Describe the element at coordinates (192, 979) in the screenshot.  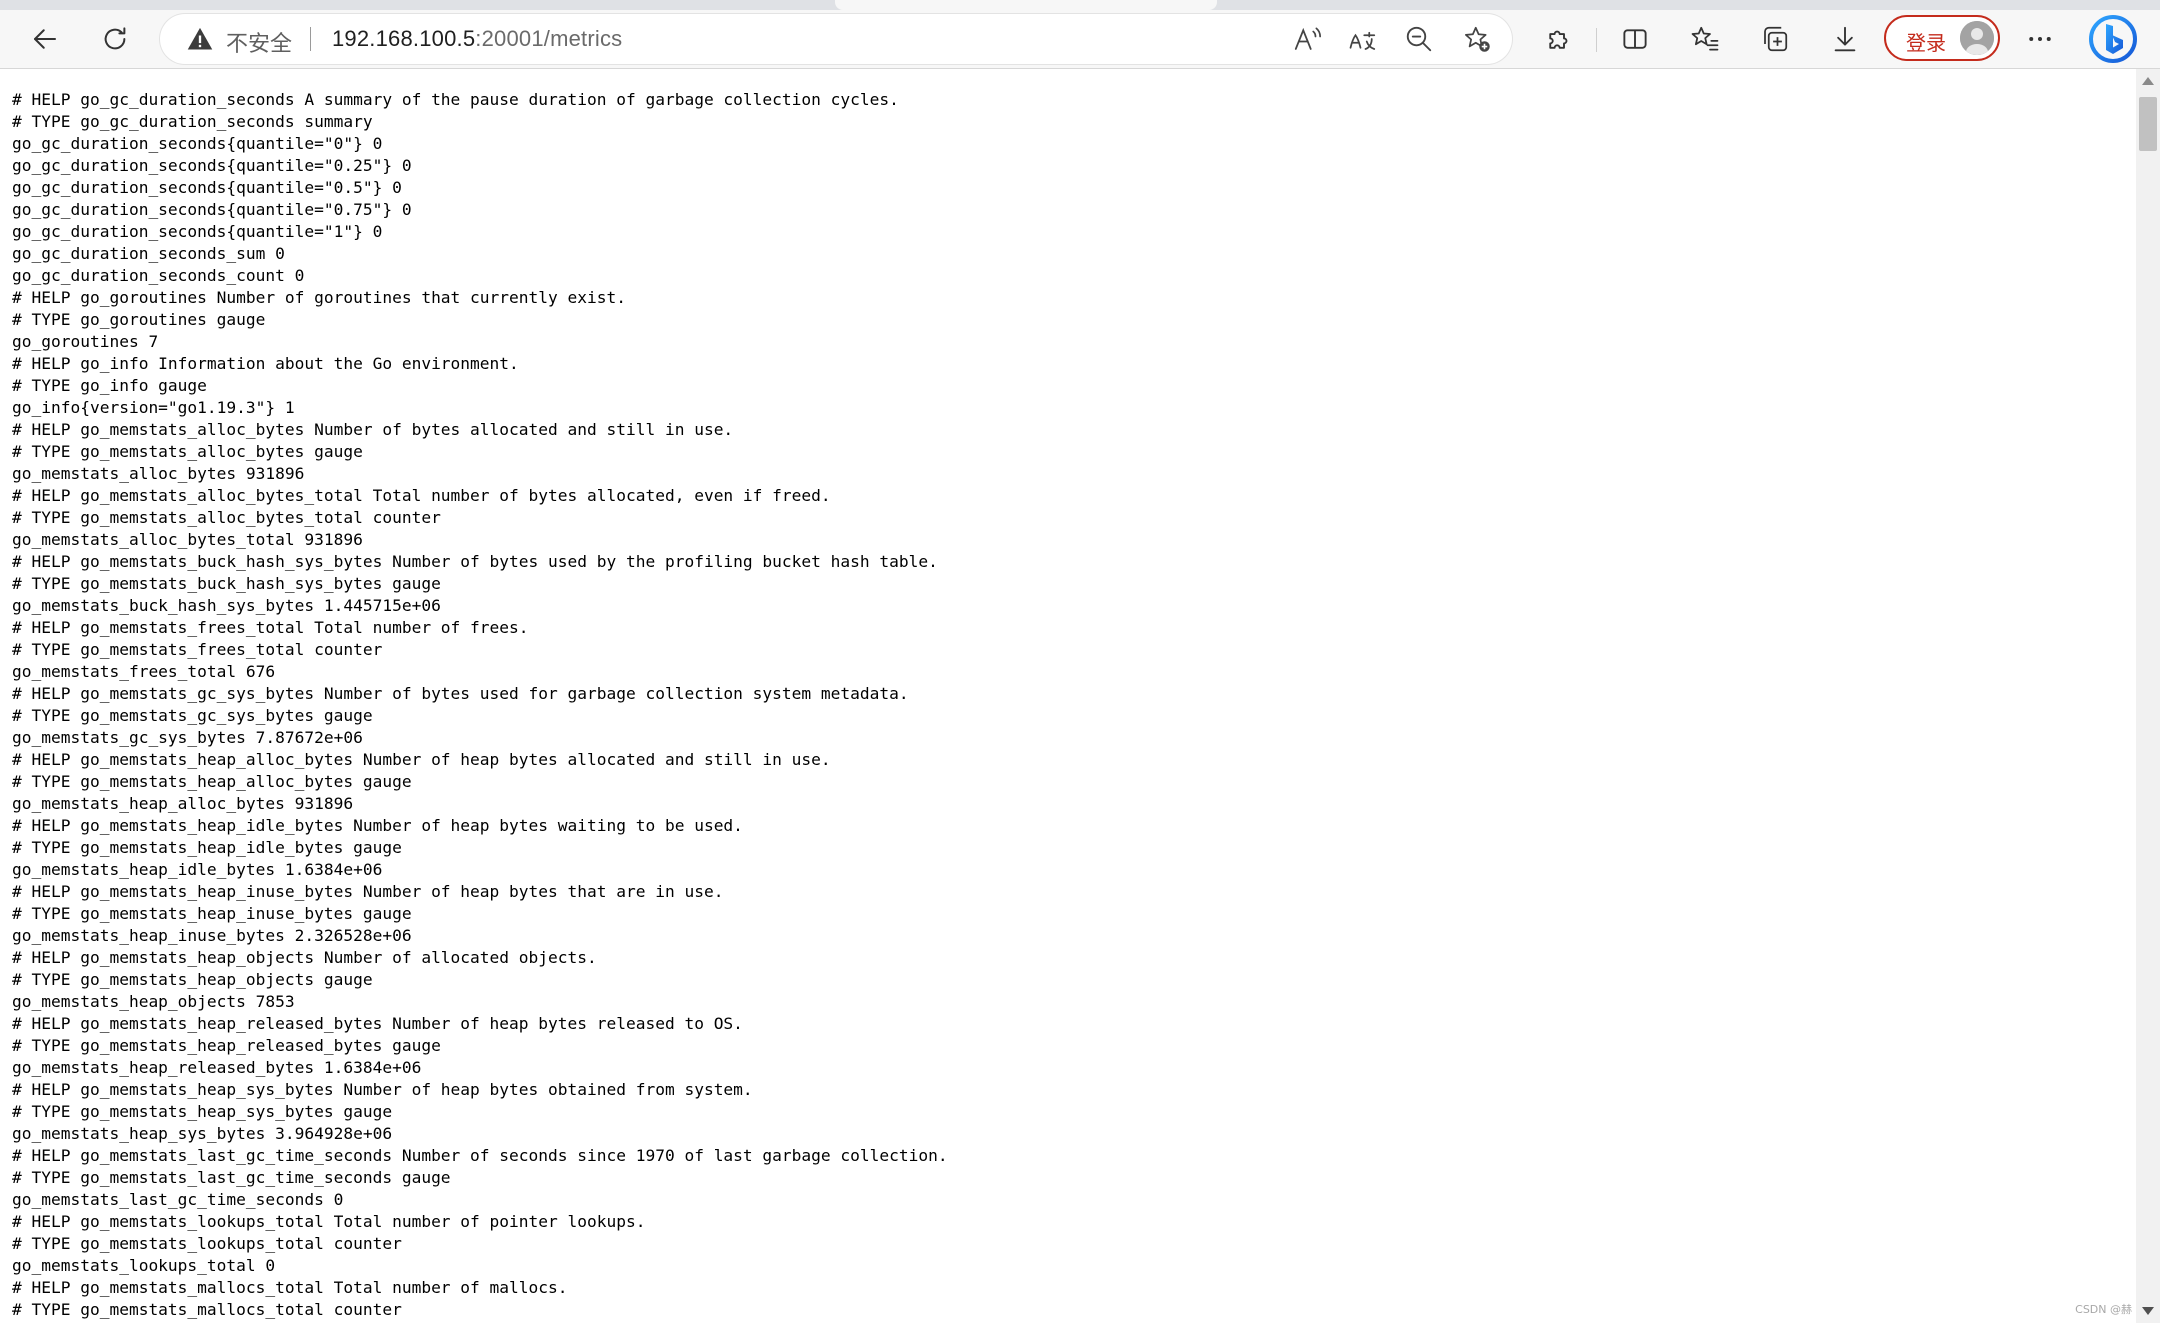
I see `metrics-line: # TYPE go_memstats_heap_objects gauge` at that location.